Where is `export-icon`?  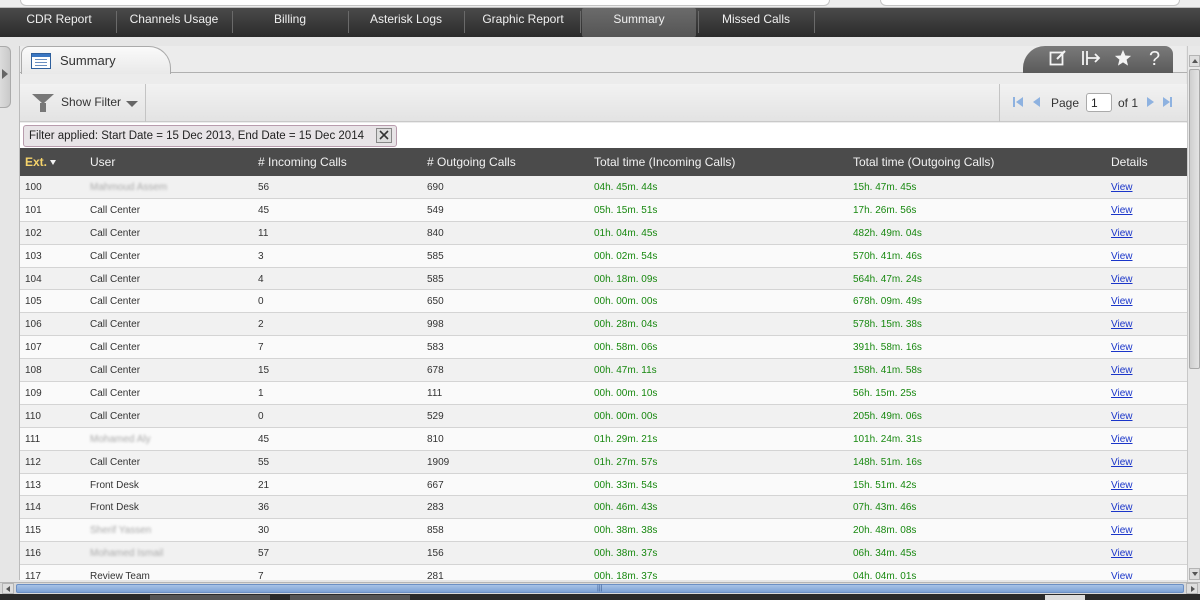
export-icon is located at coordinates (1091, 60).